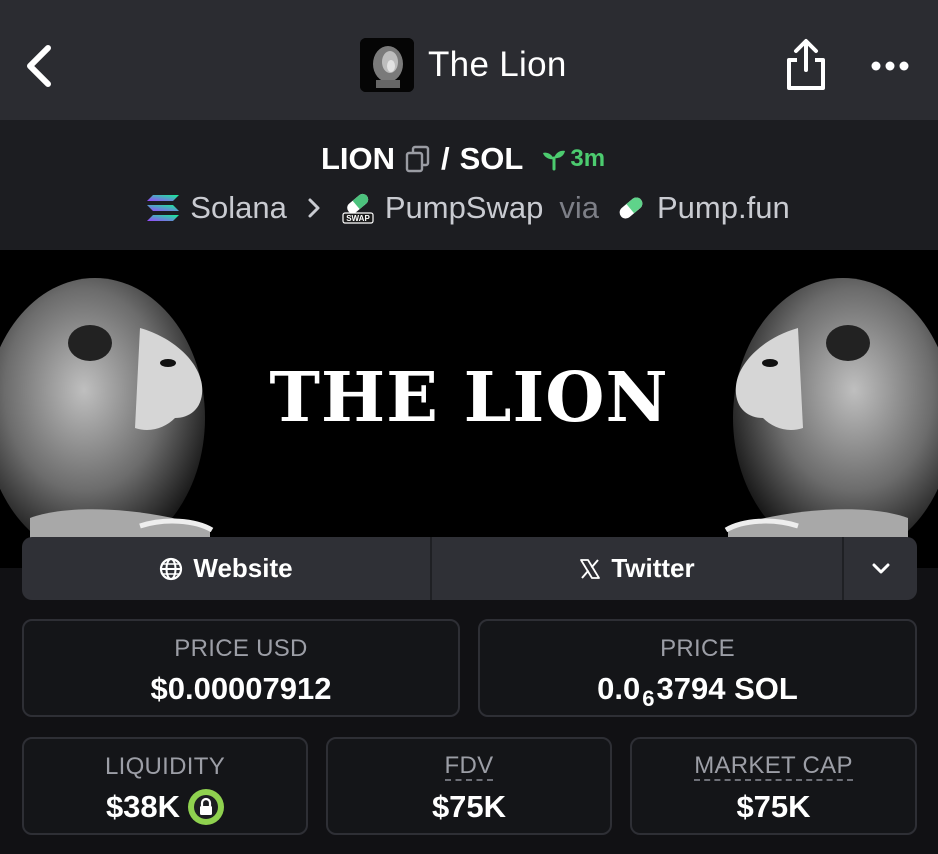 This screenshot has width=938, height=854. What do you see at coordinates (143, 806) in the screenshot?
I see `liquidity-value: $38K` at bounding box center [143, 806].